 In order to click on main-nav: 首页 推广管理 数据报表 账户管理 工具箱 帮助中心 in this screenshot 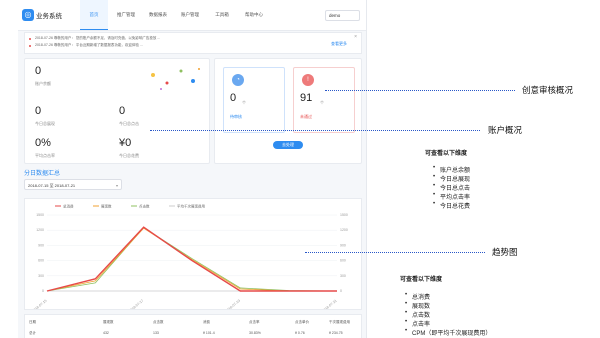, I will do `click(176, 15)`.